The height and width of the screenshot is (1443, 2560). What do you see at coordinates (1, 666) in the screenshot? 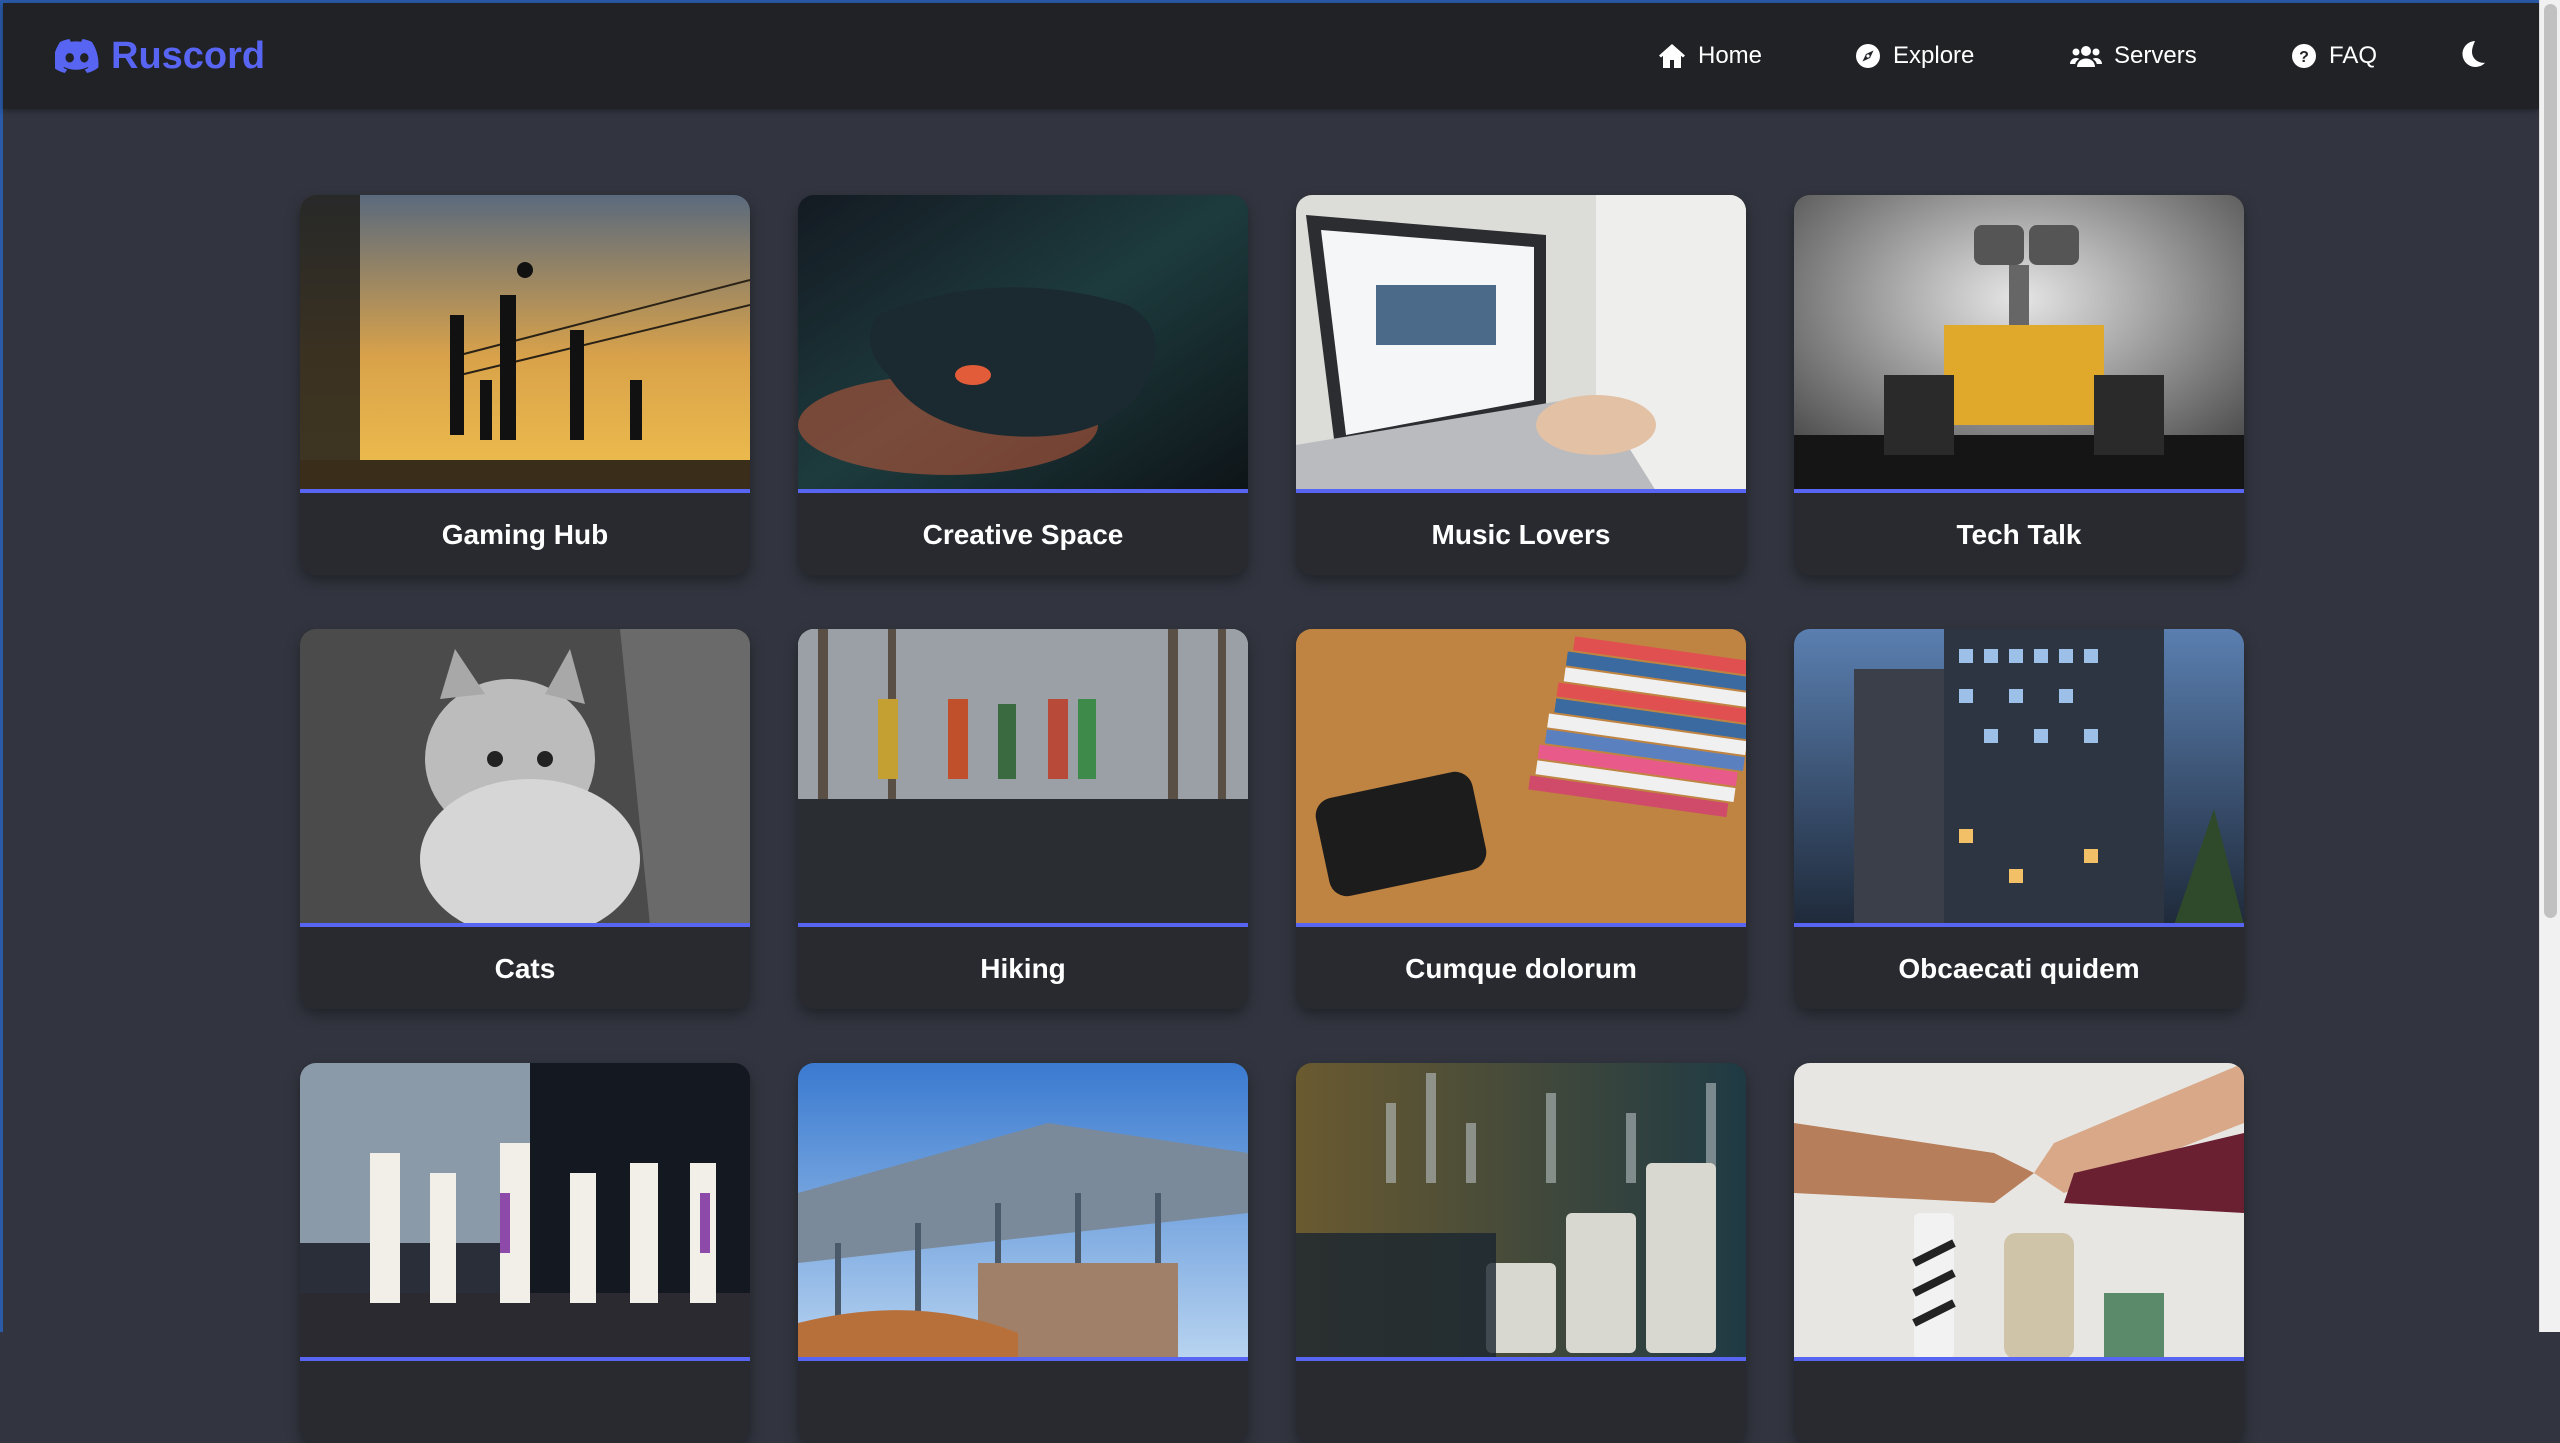
I see `window-frame-left` at bounding box center [1, 666].